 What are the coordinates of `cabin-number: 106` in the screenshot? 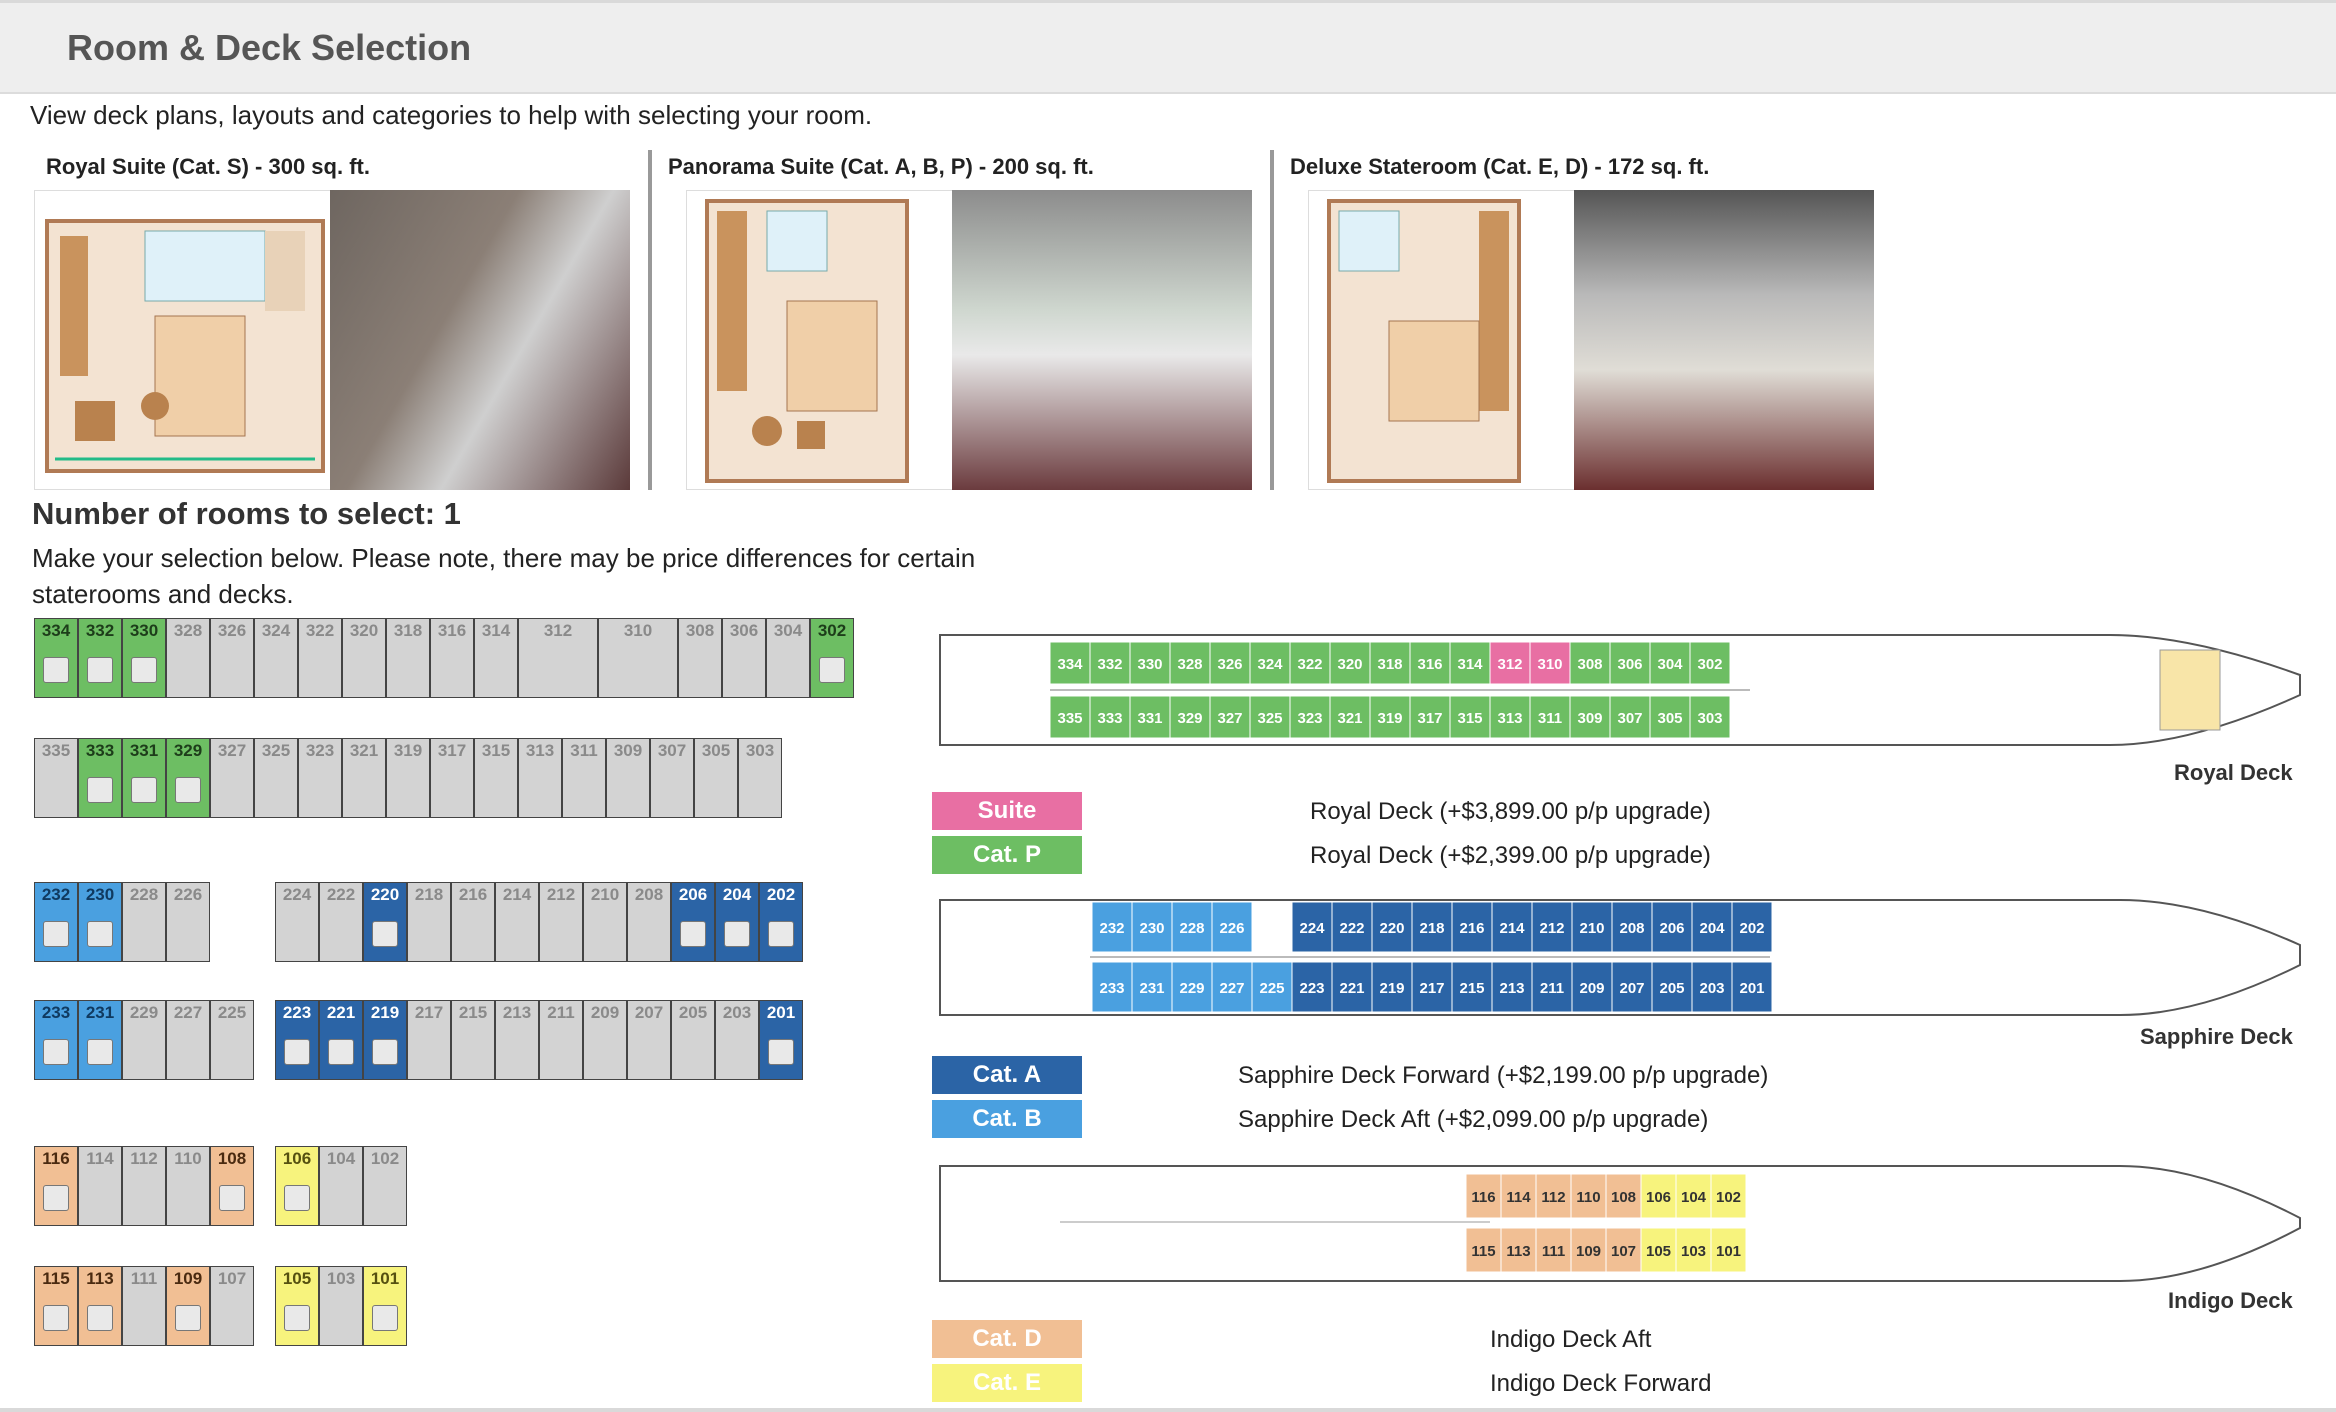 It's located at (297, 1158).